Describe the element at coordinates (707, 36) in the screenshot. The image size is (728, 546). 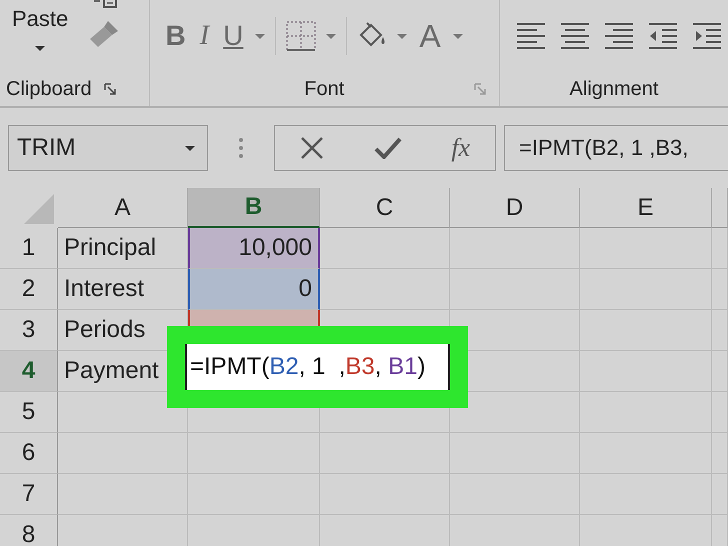
I see `increase-indent-icon` at that location.